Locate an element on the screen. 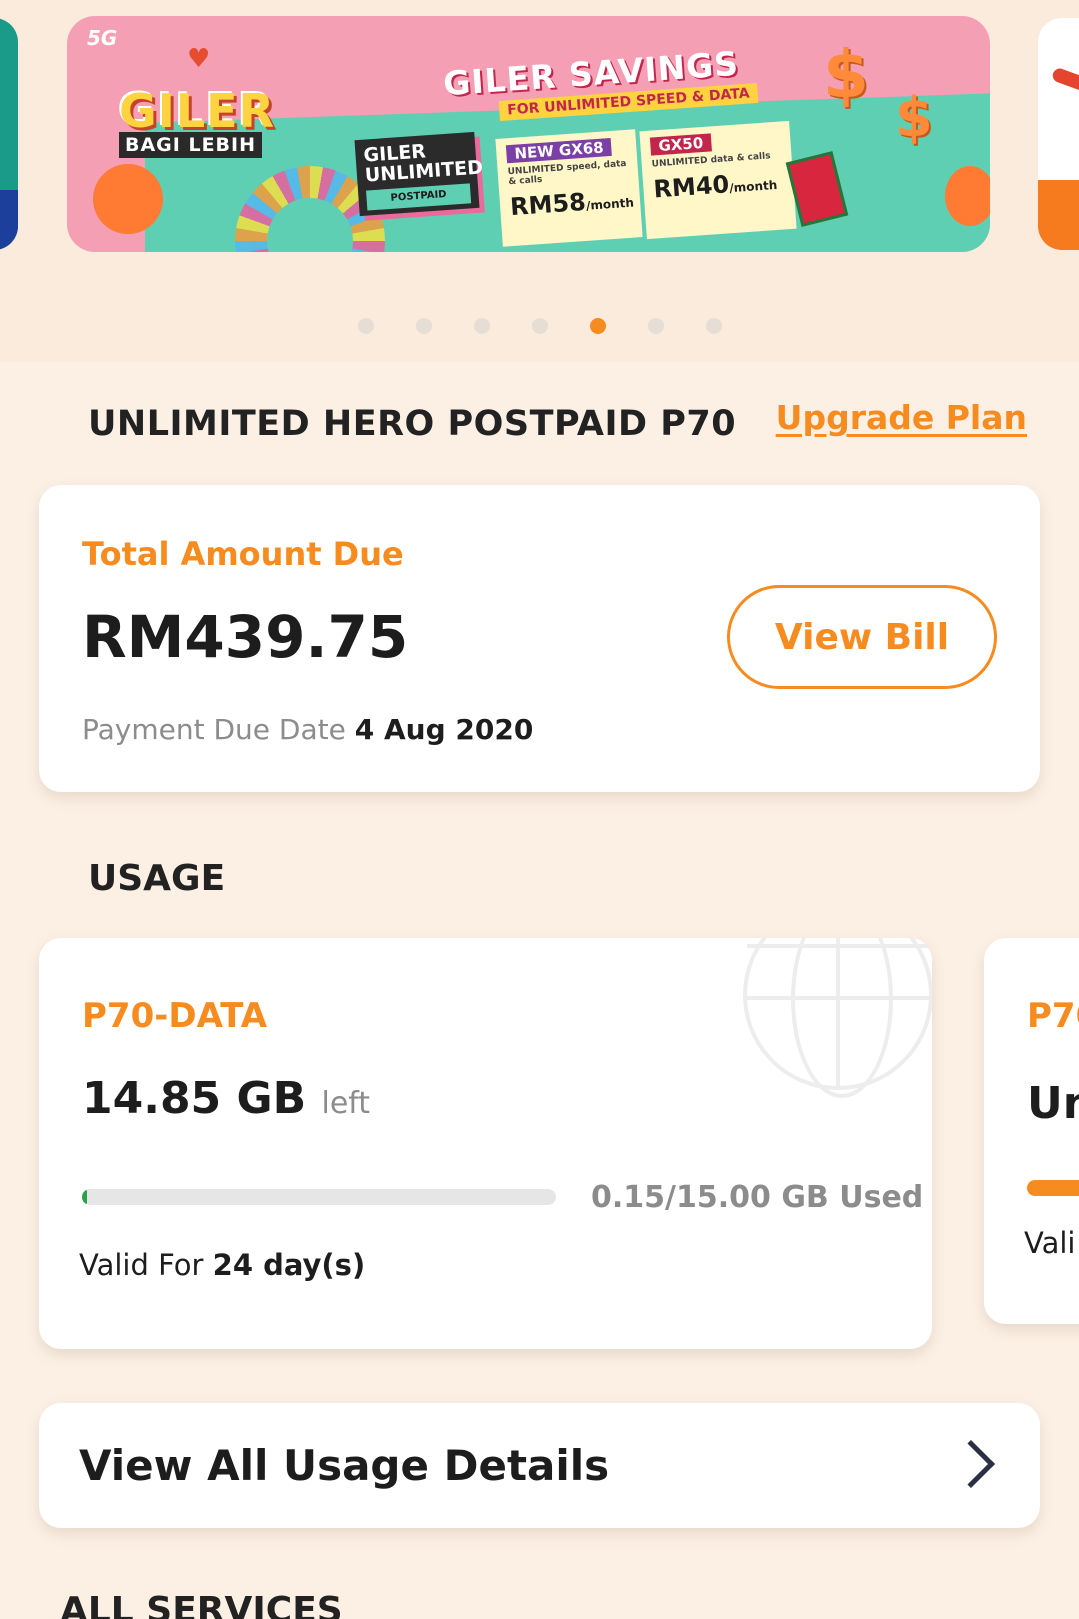  total-due-label: Total Amount Due is located at coordinates (243, 554).